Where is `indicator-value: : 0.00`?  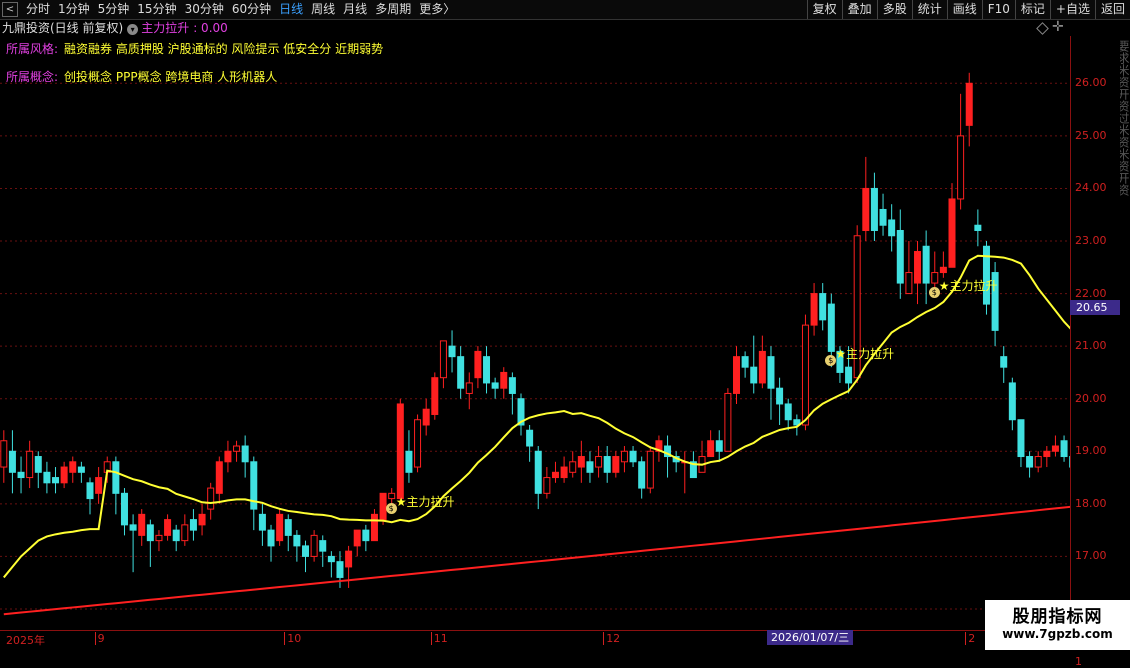
indicator-value: : 0.00 is located at coordinates (210, 28).